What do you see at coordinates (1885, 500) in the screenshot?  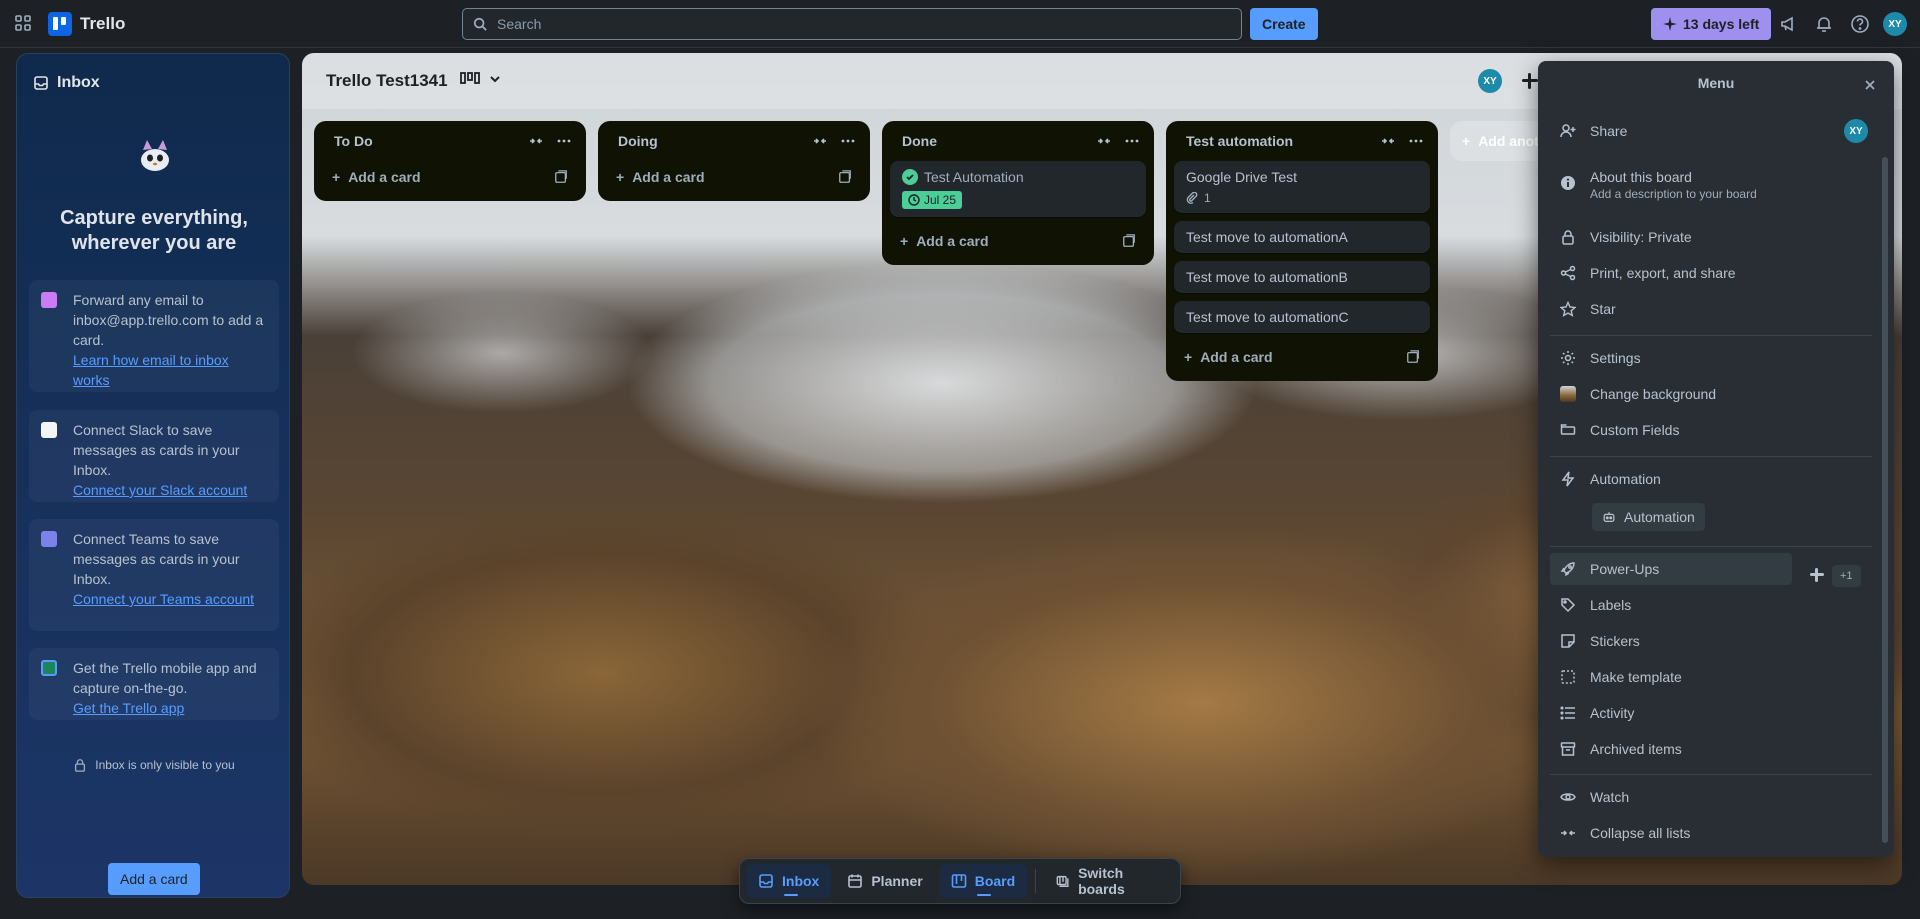 I see `menu-scrollbar` at bounding box center [1885, 500].